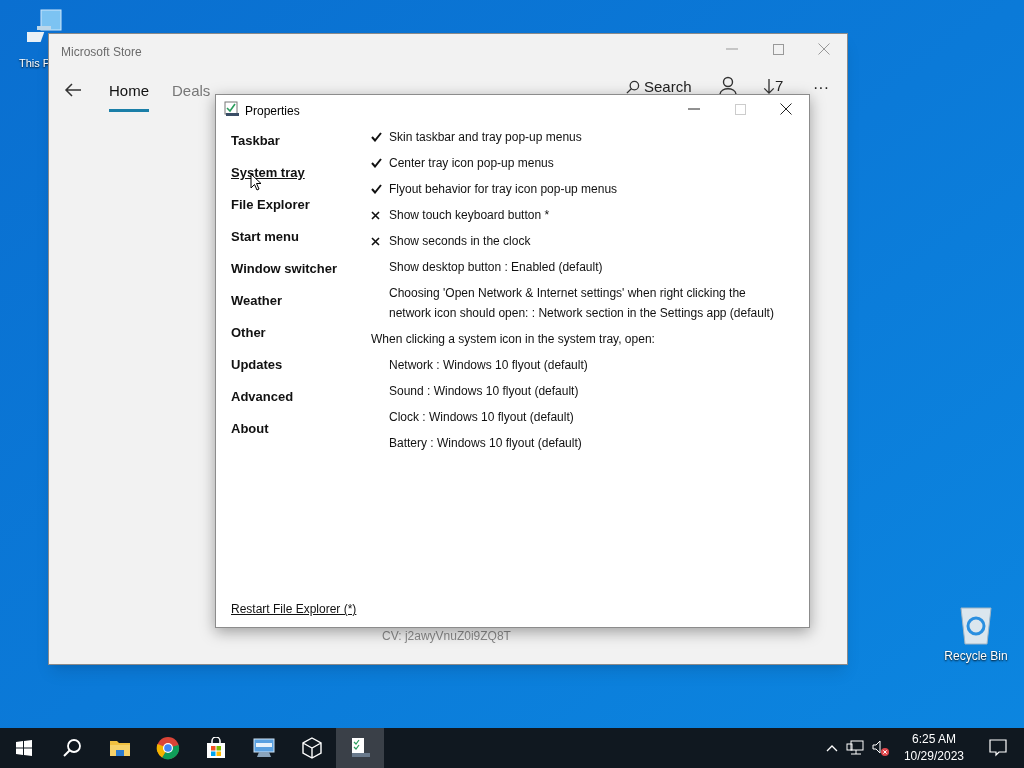 Image resolution: width=1024 pixels, height=768 pixels. Describe the element at coordinates (589, 267) in the screenshot. I see `option-choice: Show desktop button : Enabled (default)` at that location.